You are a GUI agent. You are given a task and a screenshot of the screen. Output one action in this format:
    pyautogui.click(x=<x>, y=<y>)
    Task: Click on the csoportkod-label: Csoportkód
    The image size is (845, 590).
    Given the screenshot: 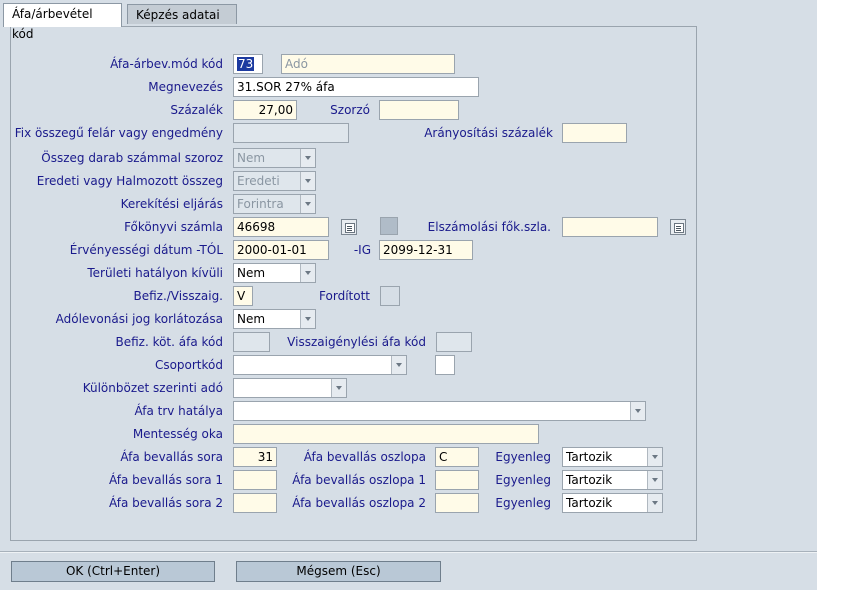 What is the action you would take?
    pyautogui.click(x=188, y=365)
    